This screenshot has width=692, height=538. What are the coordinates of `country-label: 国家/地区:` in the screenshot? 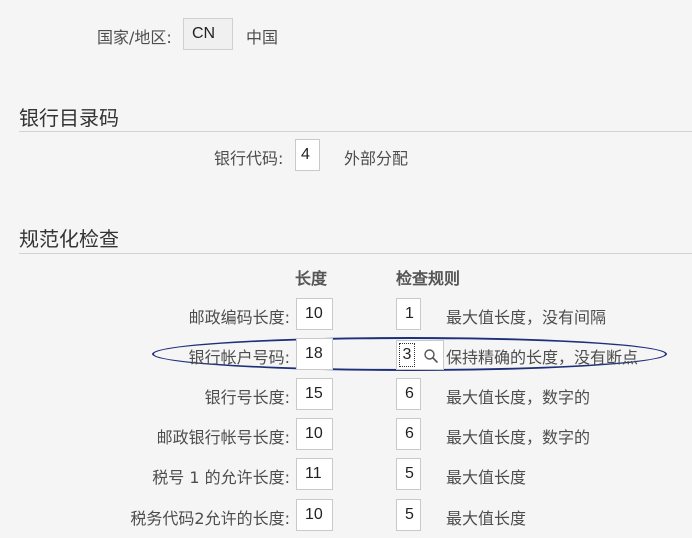 It's located at (134, 37).